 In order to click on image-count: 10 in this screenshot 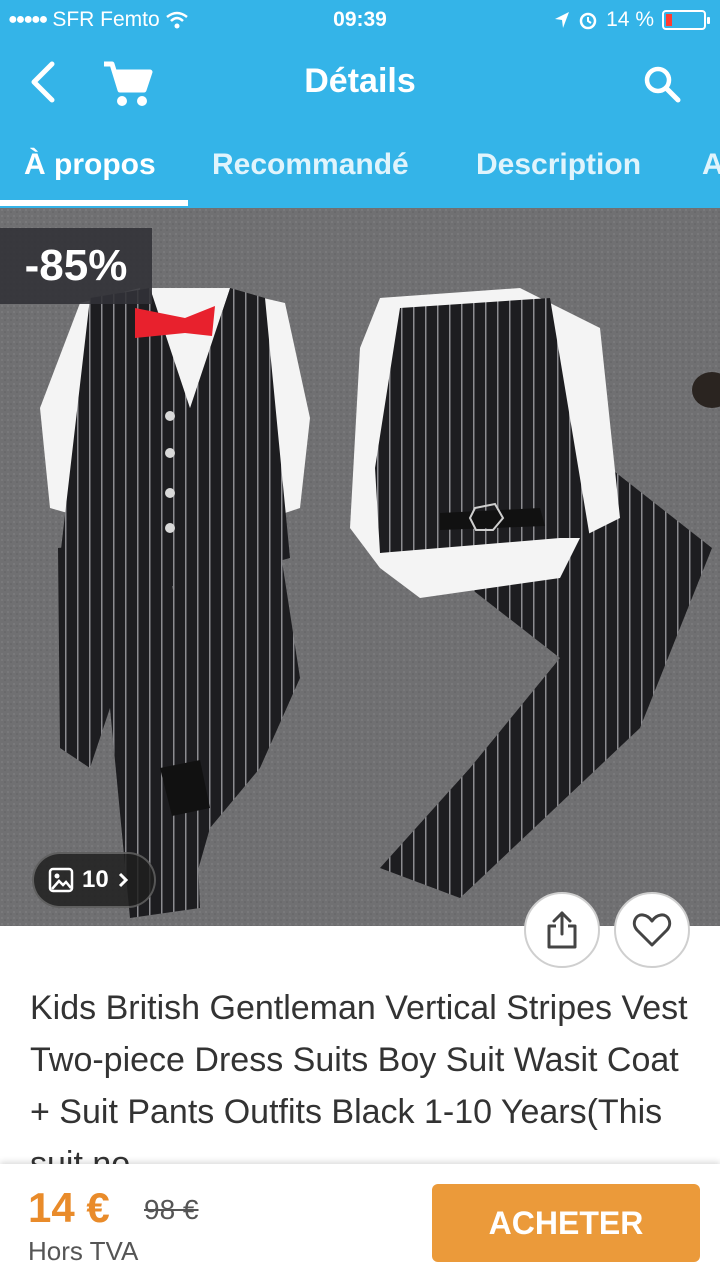, I will do `click(95, 879)`.